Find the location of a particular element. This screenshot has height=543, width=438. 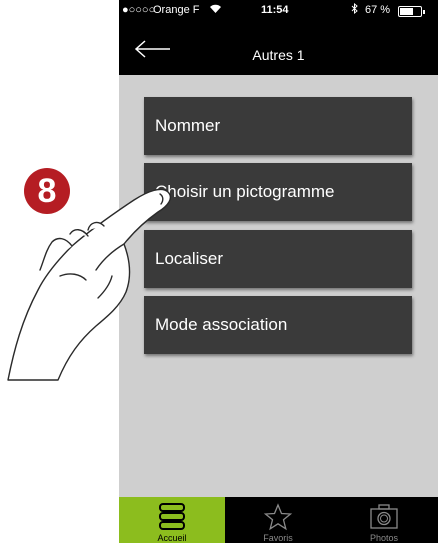

tab-favoris: Favoris is located at coordinates (278, 520).